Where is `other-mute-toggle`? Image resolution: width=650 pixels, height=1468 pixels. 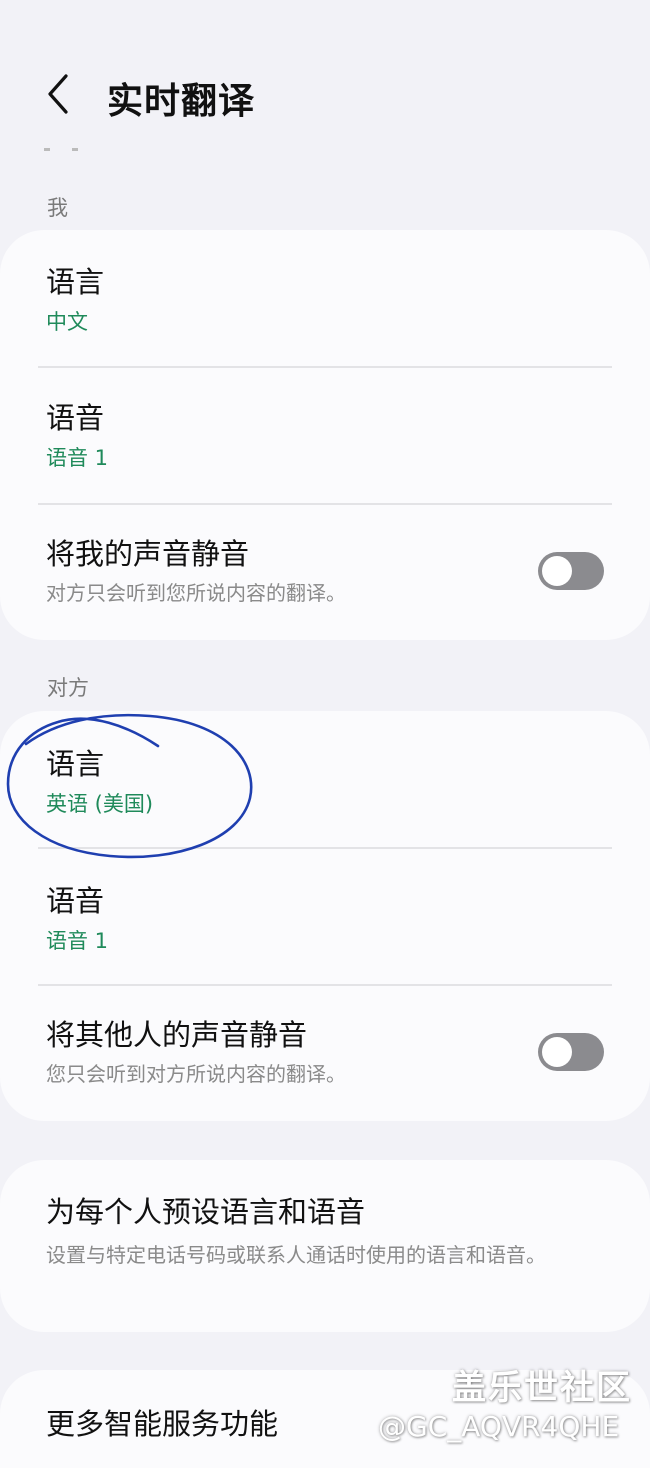
other-mute-toggle is located at coordinates (571, 1052).